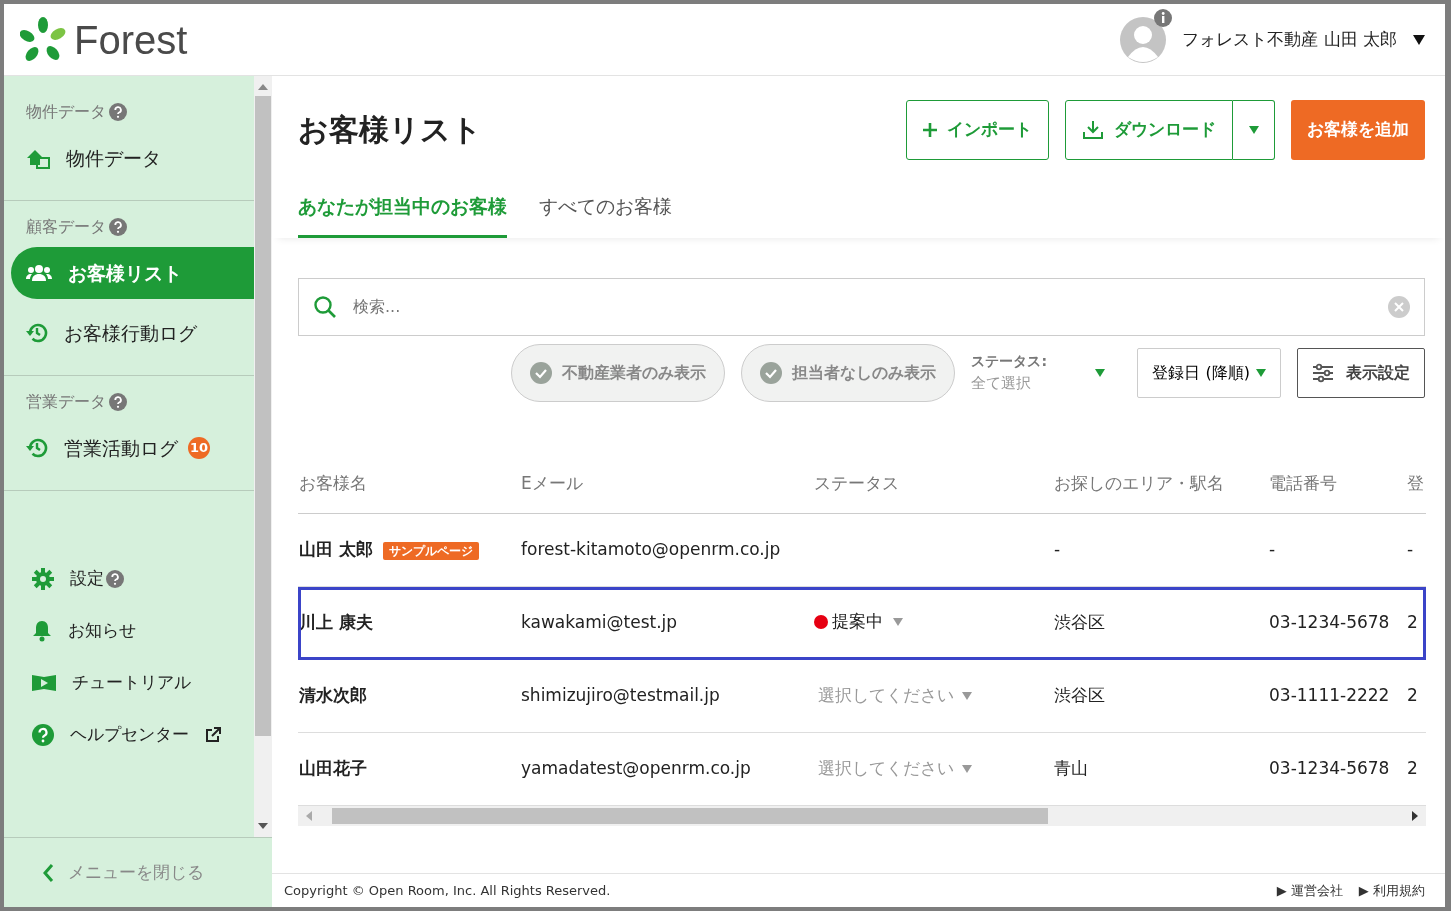  What do you see at coordinates (599, 622) in the screenshot?
I see `email-text: kawakami@test.jp` at bounding box center [599, 622].